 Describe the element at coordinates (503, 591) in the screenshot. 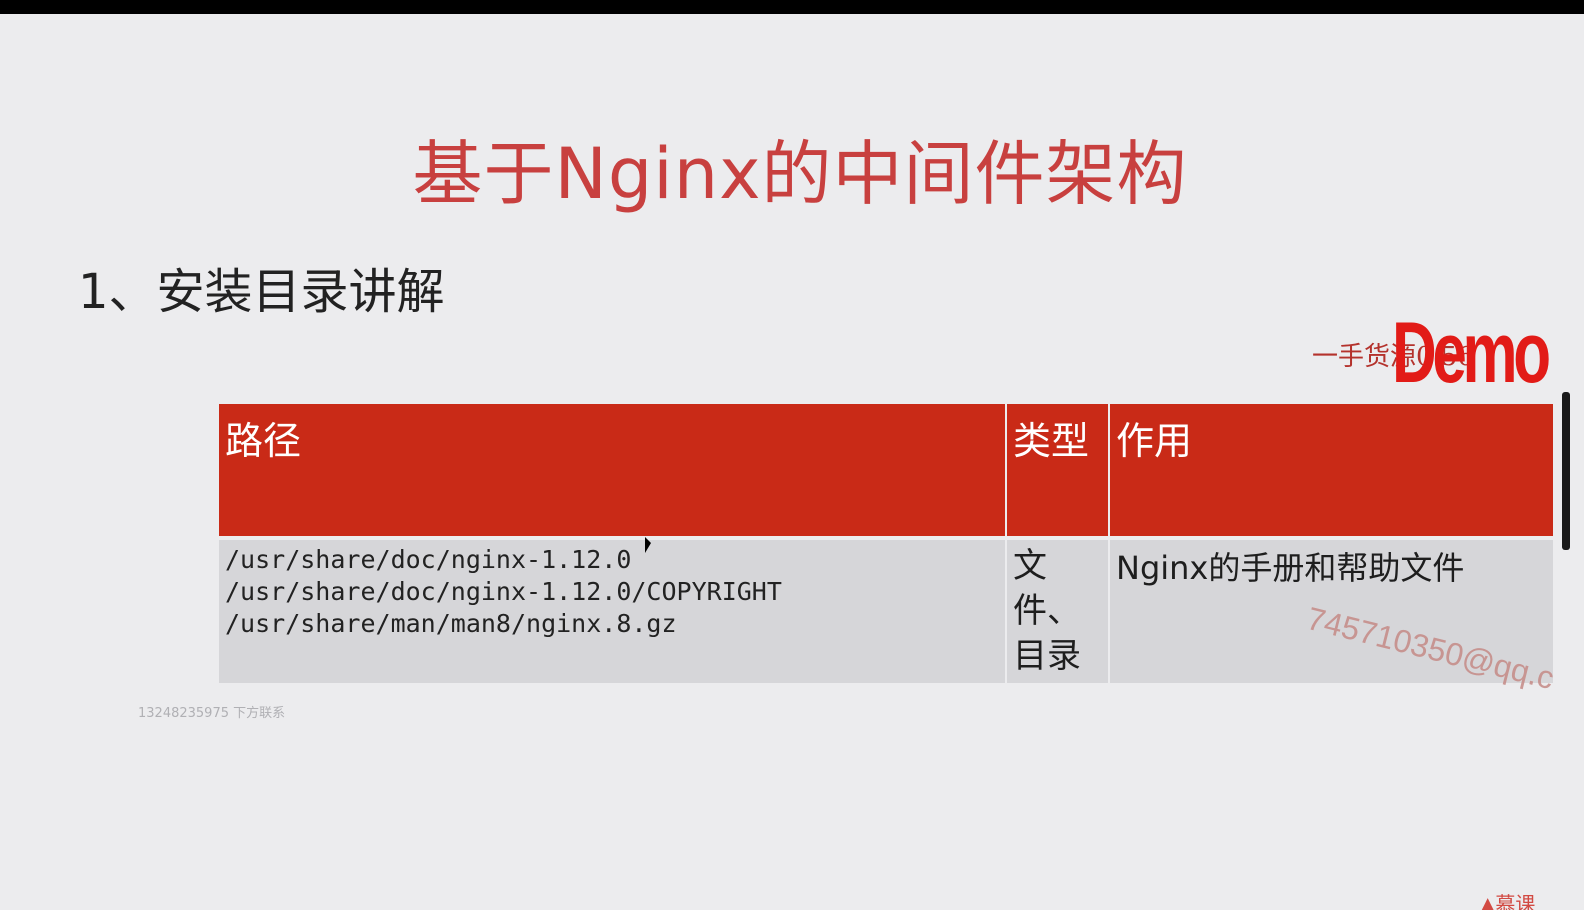

I see `path-copyright: /usr/share/doc/nginx-1.12.0/COPYRIGHT` at that location.